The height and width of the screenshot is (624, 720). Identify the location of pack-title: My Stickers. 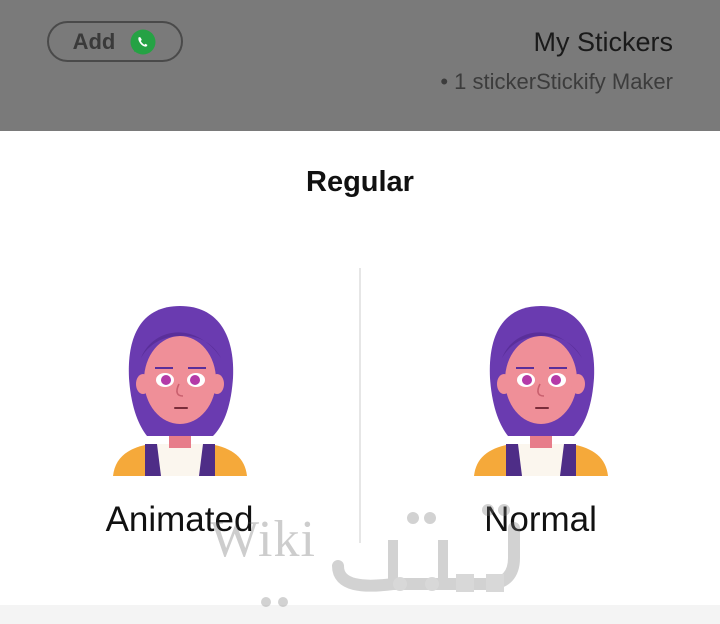
(603, 42).